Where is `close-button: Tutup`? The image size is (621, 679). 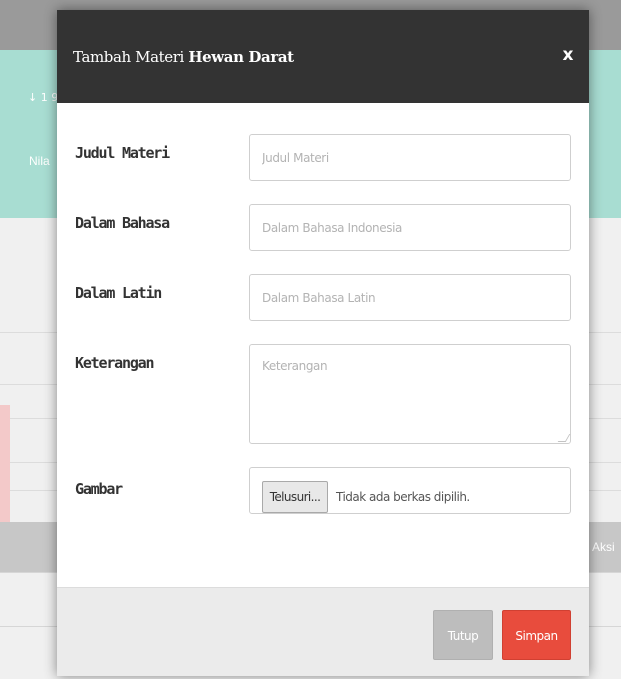
close-button: Tutup is located at coordinates (463, 635).